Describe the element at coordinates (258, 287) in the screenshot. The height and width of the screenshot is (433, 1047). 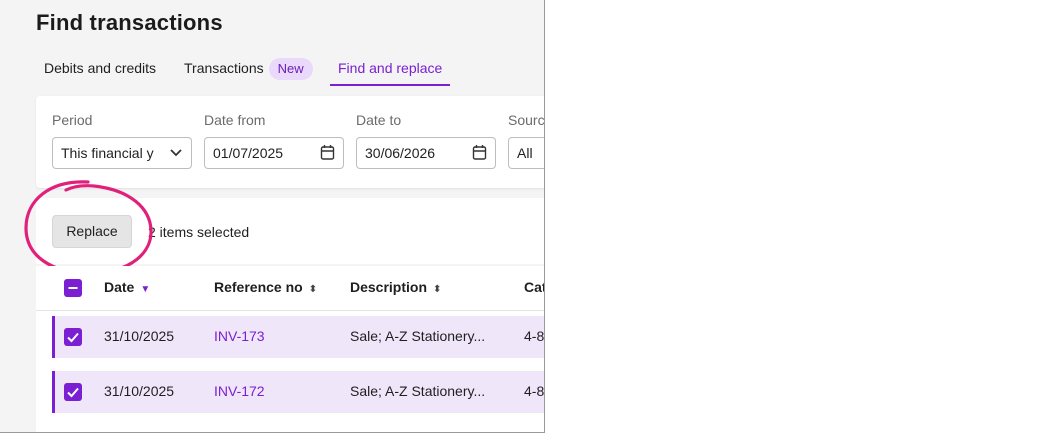
I see `reference-header-label: Reference no` at that location.